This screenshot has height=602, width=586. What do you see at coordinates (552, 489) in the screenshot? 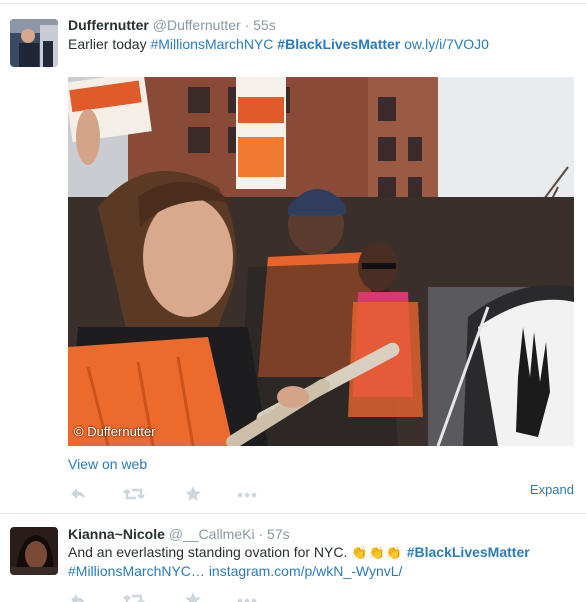
I see `expand-link: Expand` at bounding box center [552, 489].